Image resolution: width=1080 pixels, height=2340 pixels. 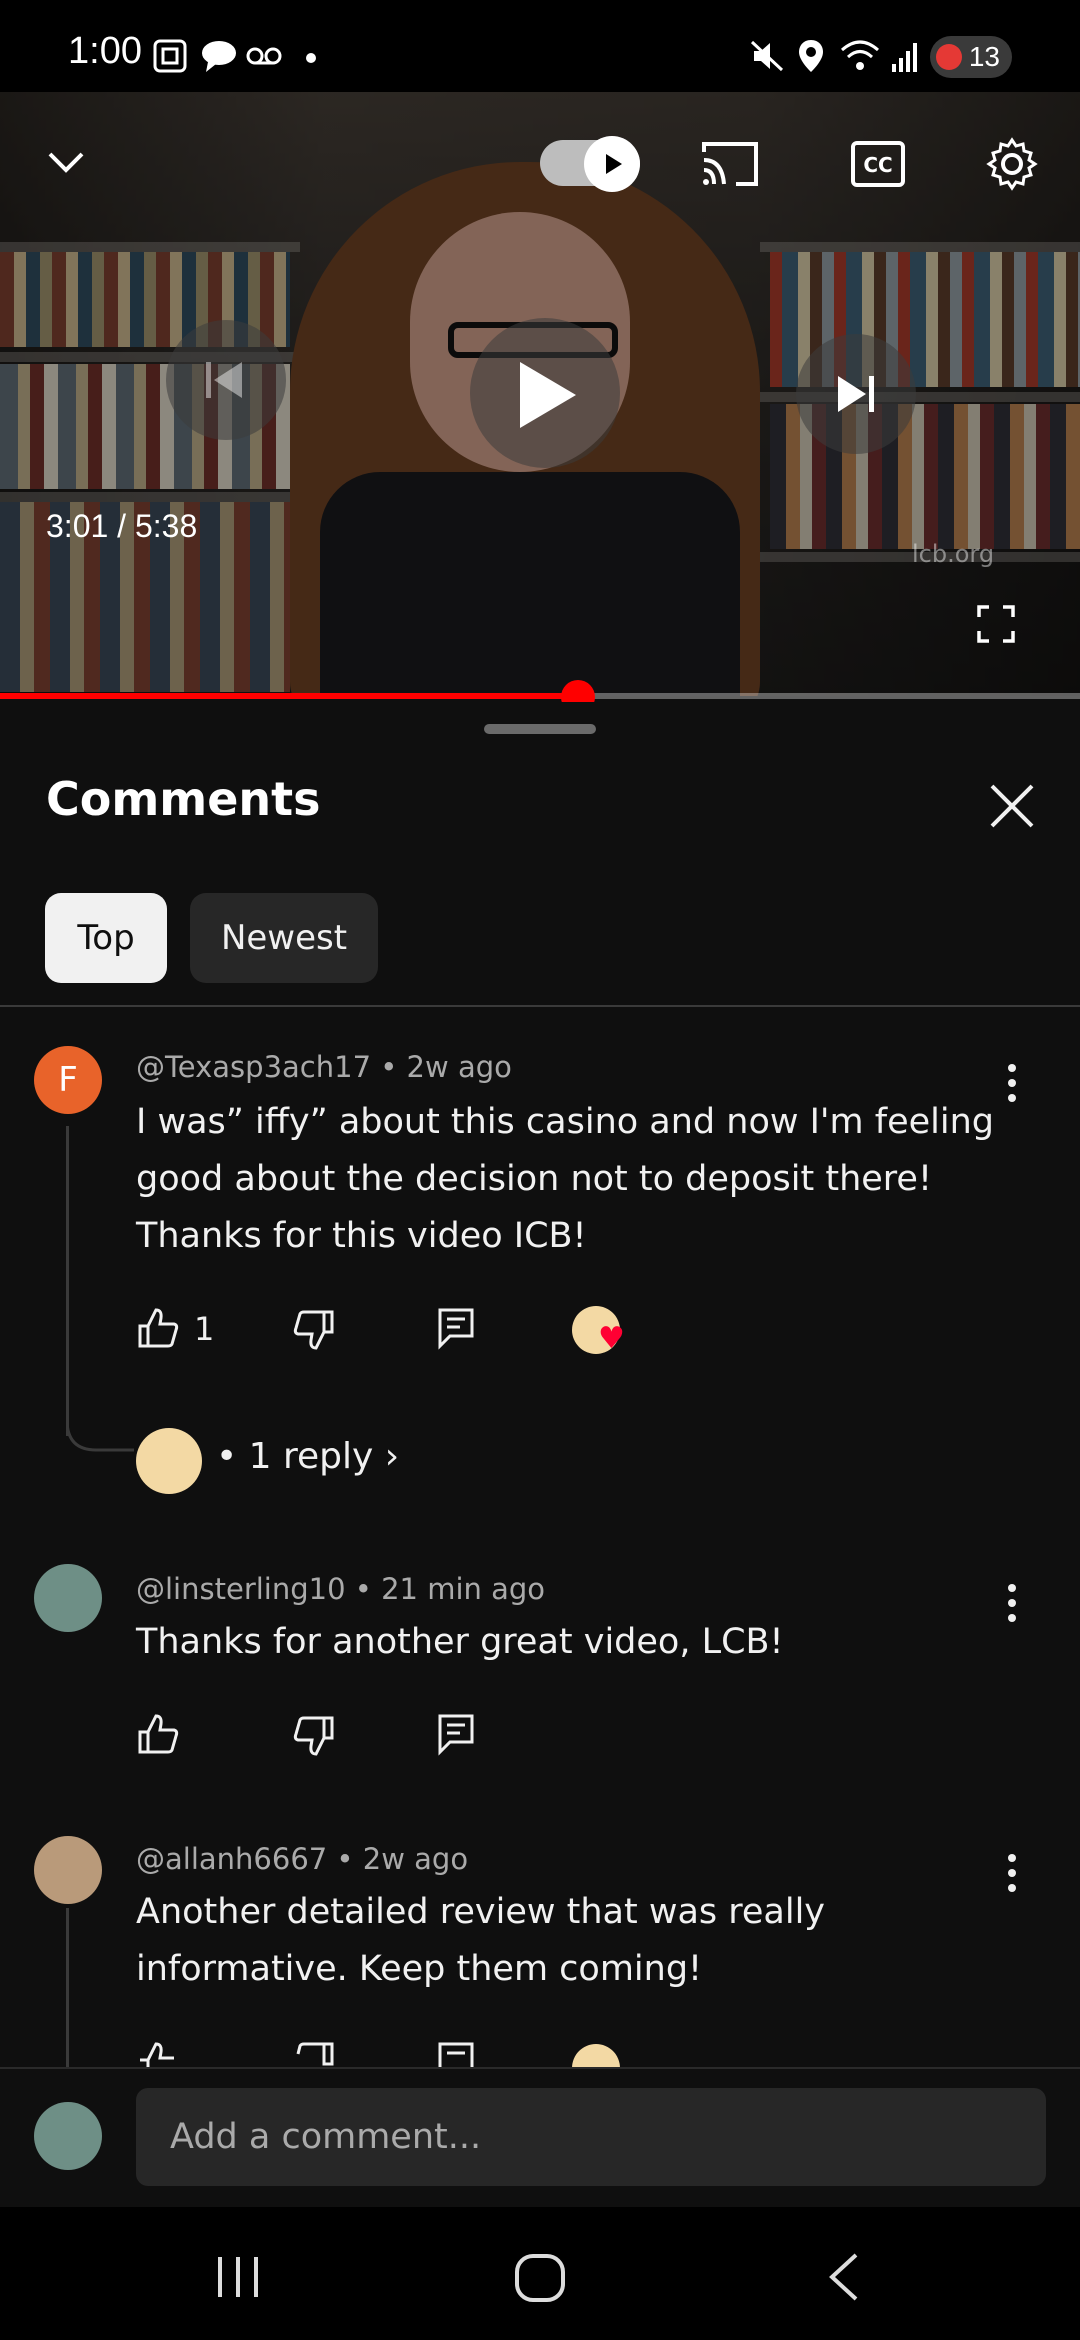 I want to click on settings-gear-icon, so click(x=1012, y=164).